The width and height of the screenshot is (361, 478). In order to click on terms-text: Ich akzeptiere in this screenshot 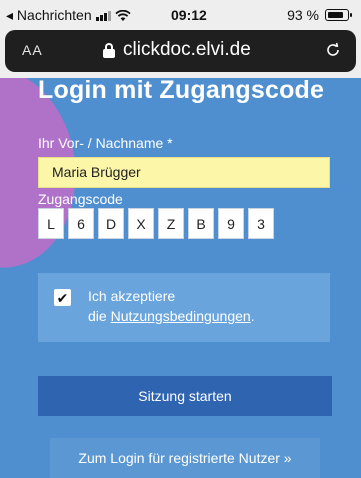, I will do `click(132, 296)`.